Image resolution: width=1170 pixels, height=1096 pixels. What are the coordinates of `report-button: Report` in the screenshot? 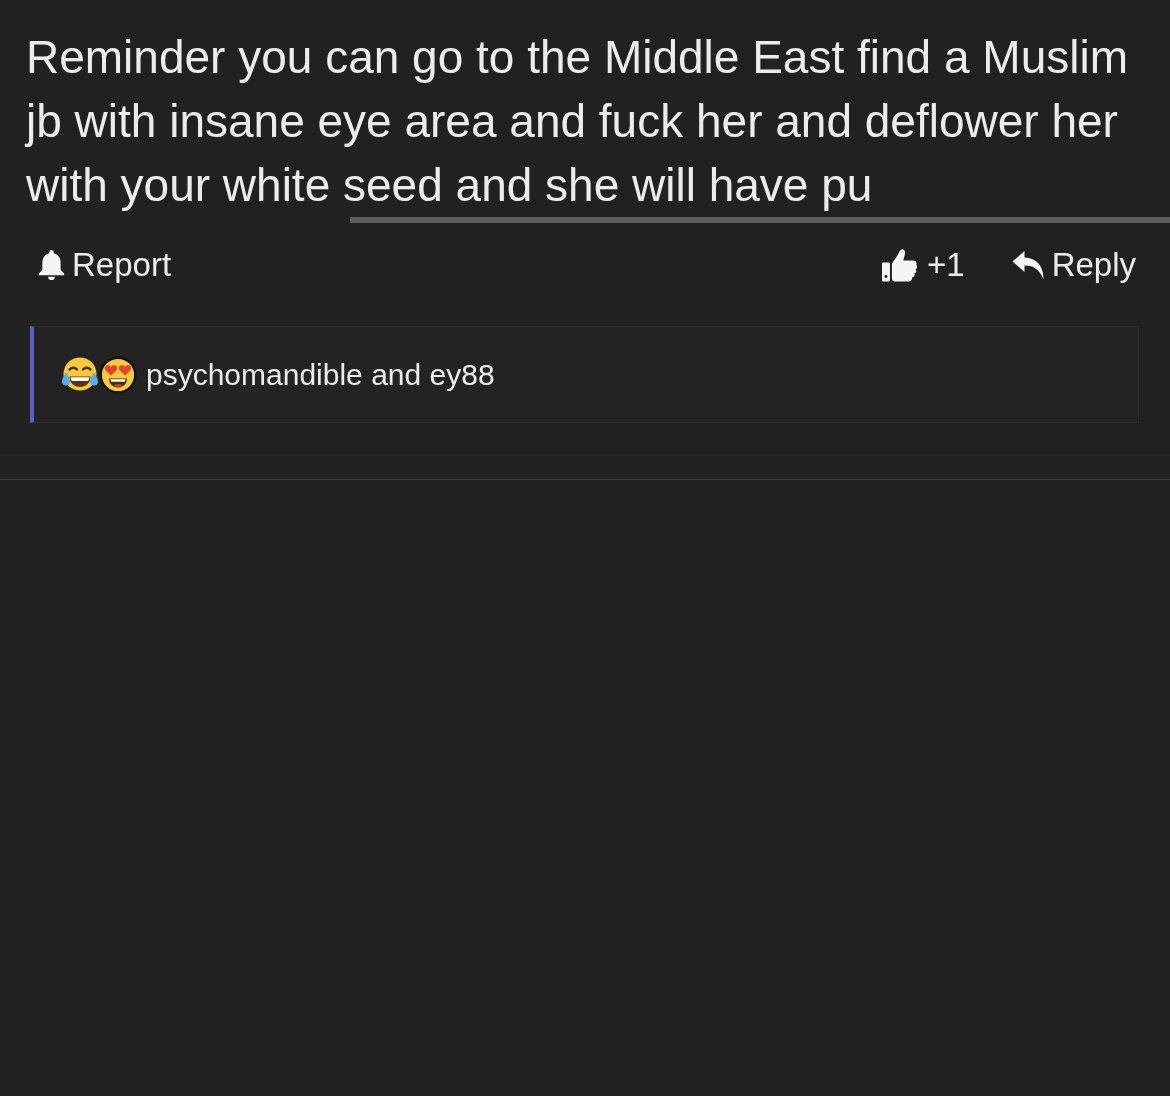 It's located at (105, 265).